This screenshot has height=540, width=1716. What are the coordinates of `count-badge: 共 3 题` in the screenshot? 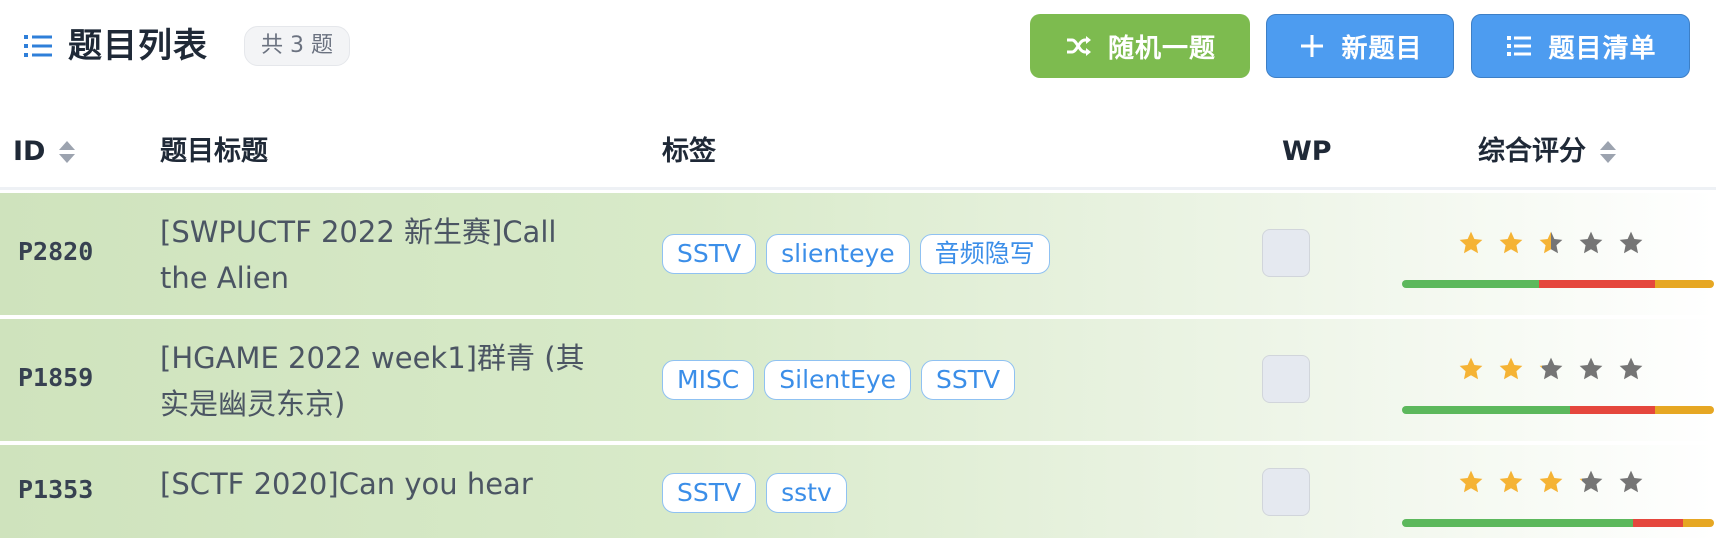 It's located at (297, 46).